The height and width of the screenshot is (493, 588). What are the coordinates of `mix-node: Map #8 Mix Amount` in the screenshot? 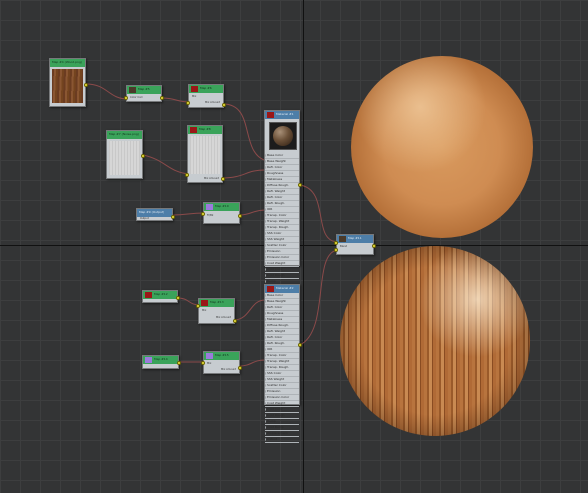 It's located at (205, 154).